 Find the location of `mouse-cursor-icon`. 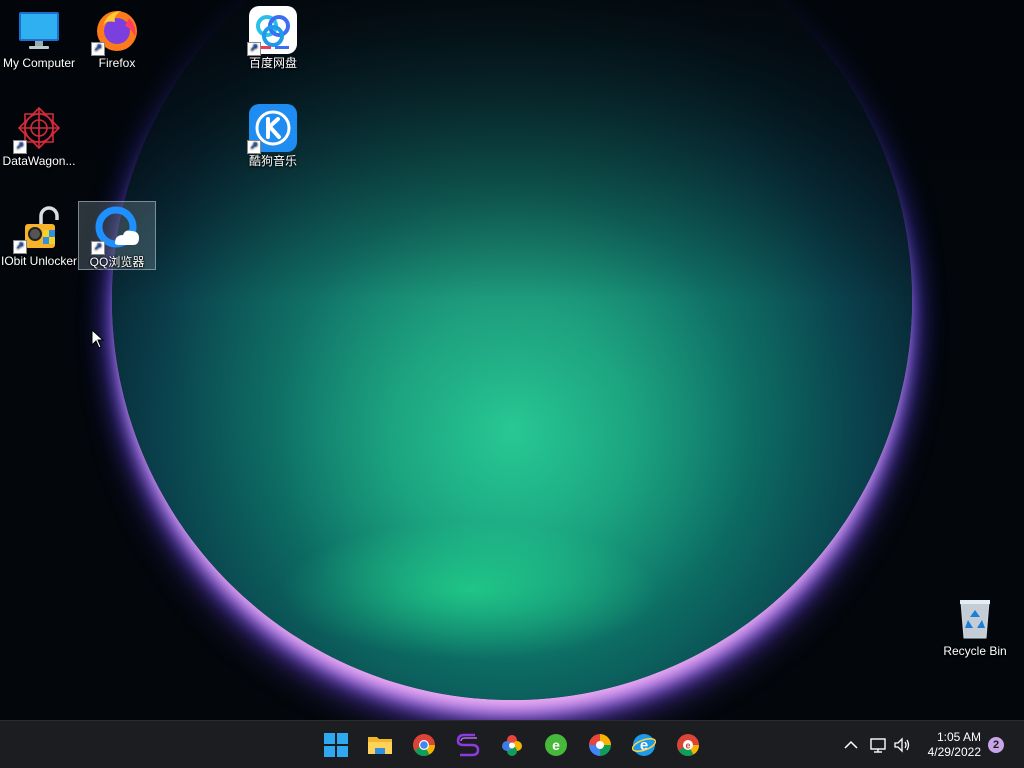

mouse-cursor-icon is located at coordinates (98, 341).